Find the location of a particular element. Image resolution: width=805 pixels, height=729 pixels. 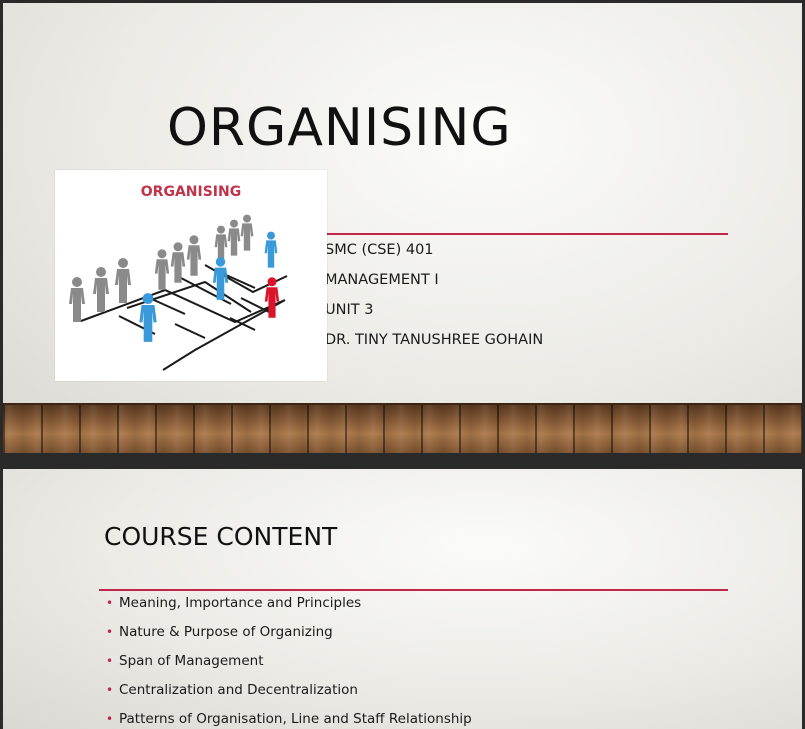

subject-name: MANAGEMENT I is located at coordinates (382, 280).